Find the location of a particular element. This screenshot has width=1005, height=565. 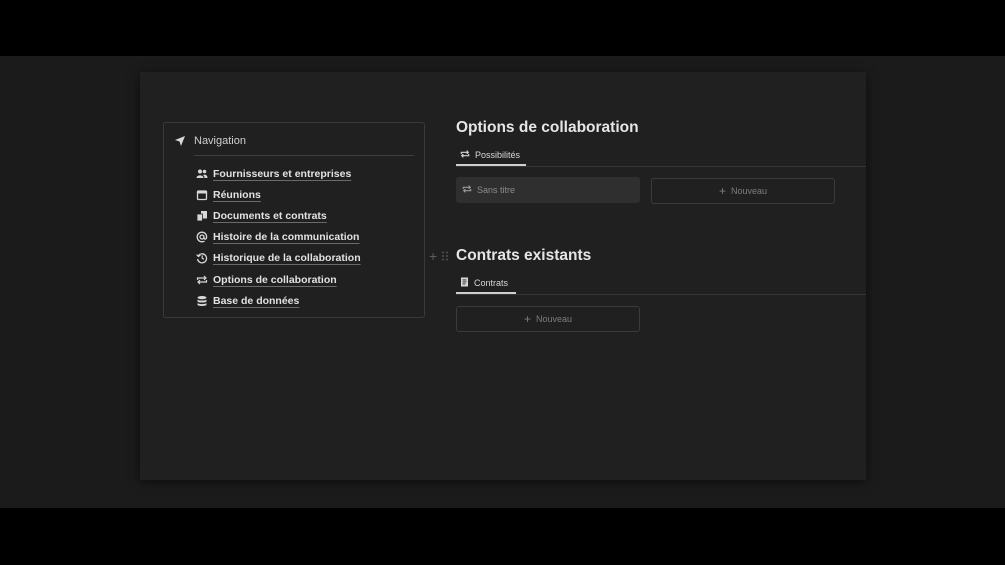

people-icon is located at coordinates (202, 174).